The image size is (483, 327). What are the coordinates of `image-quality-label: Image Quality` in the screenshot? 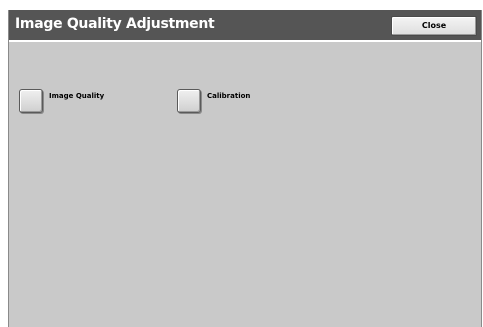 It's located at (77, 96).